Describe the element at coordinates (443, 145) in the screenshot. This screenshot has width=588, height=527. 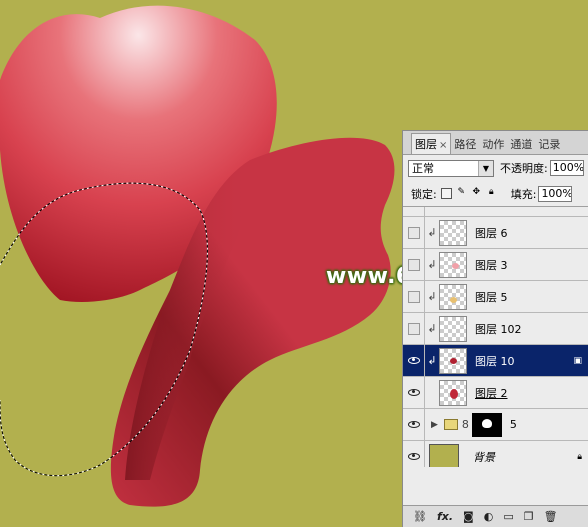
I see `close-icon: ×` at that location.